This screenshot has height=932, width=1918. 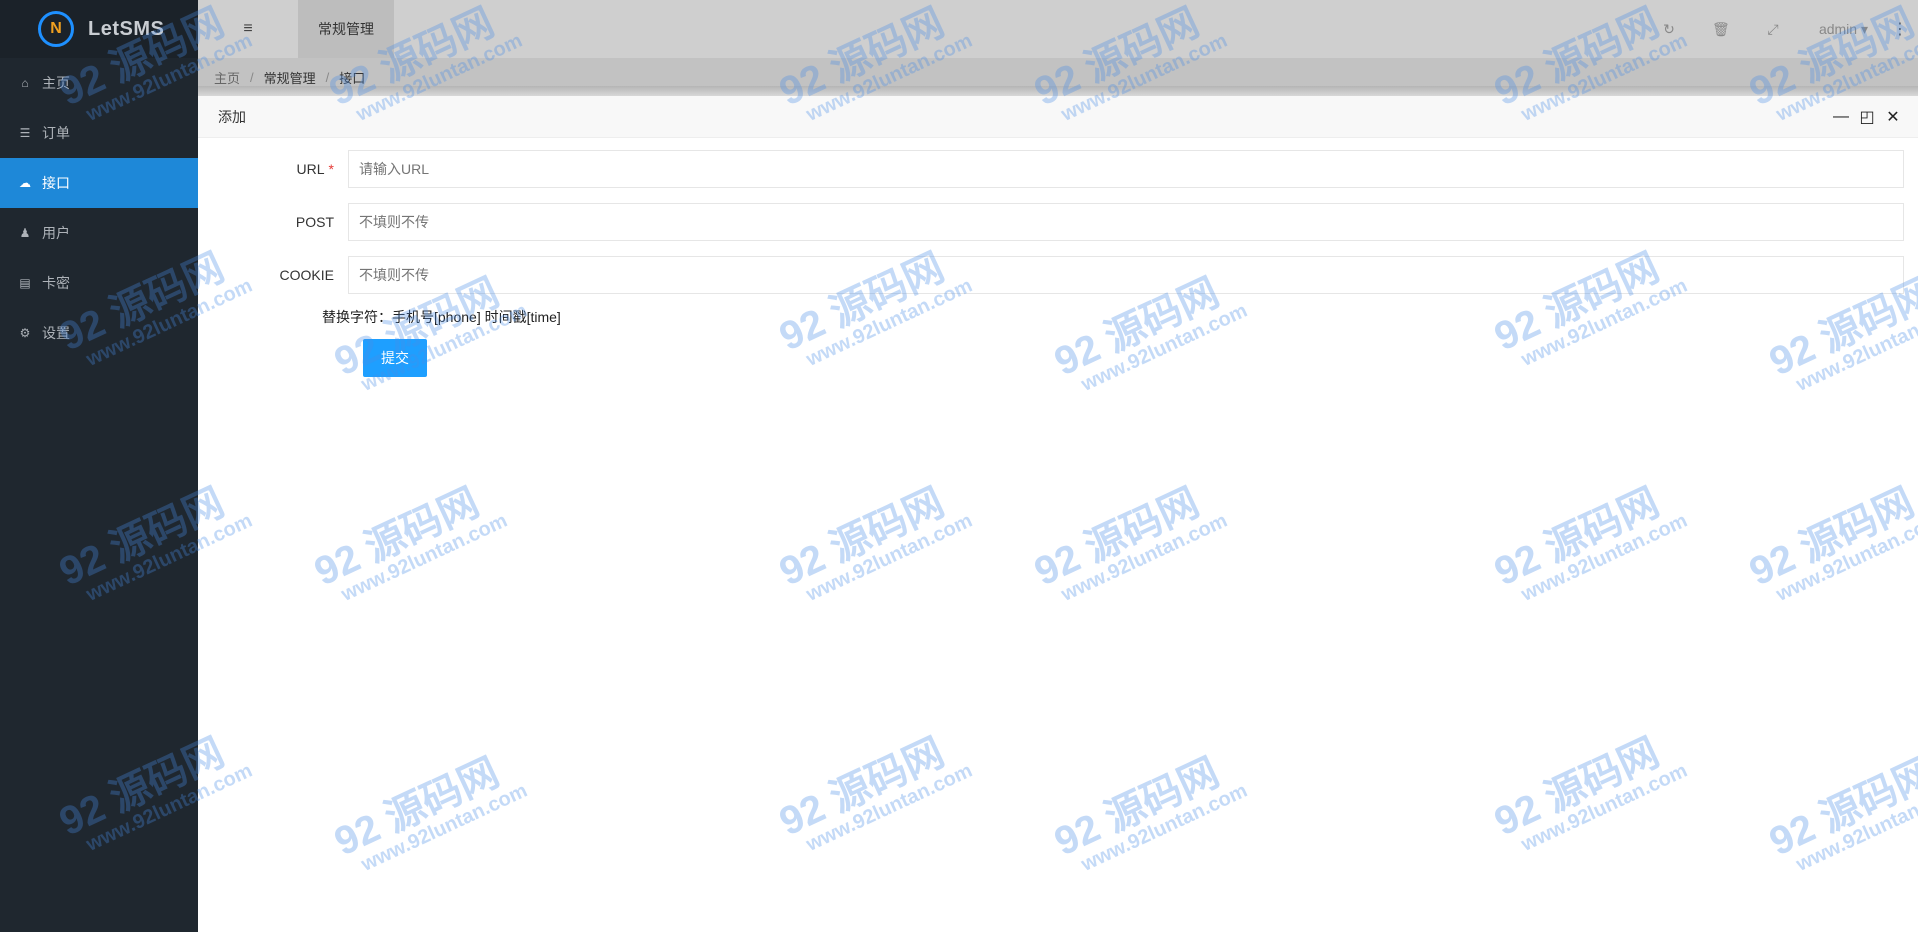 I want to click on post-label: POST, so click(x=314, y=222).